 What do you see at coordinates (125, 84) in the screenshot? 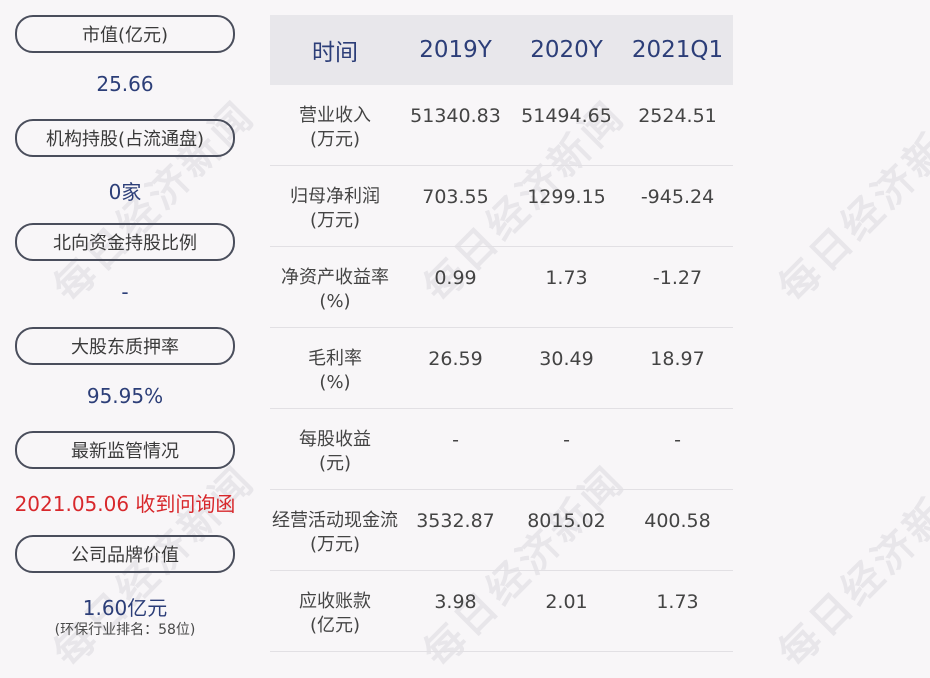
I see `market-cap-value: 25.66` at bounding box center [125, 84].